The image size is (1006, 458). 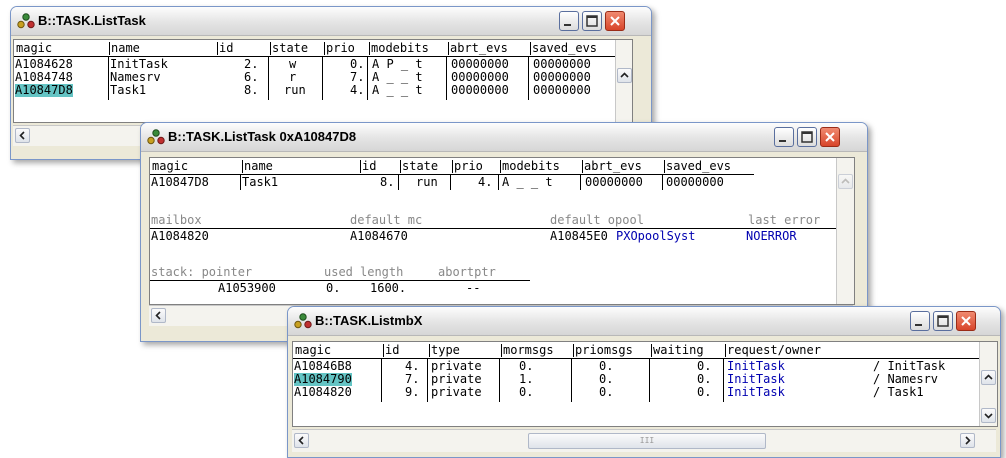 What do you see at coordinates (386, 220) in the screenshot?
I see `default-mc-label: default mc` at bounding box center [386, 220].